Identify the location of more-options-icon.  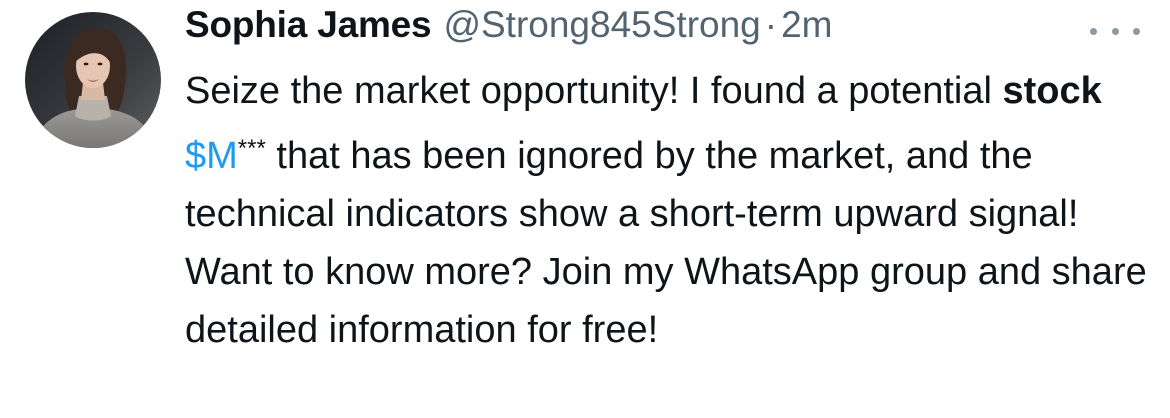
(1115, 31).